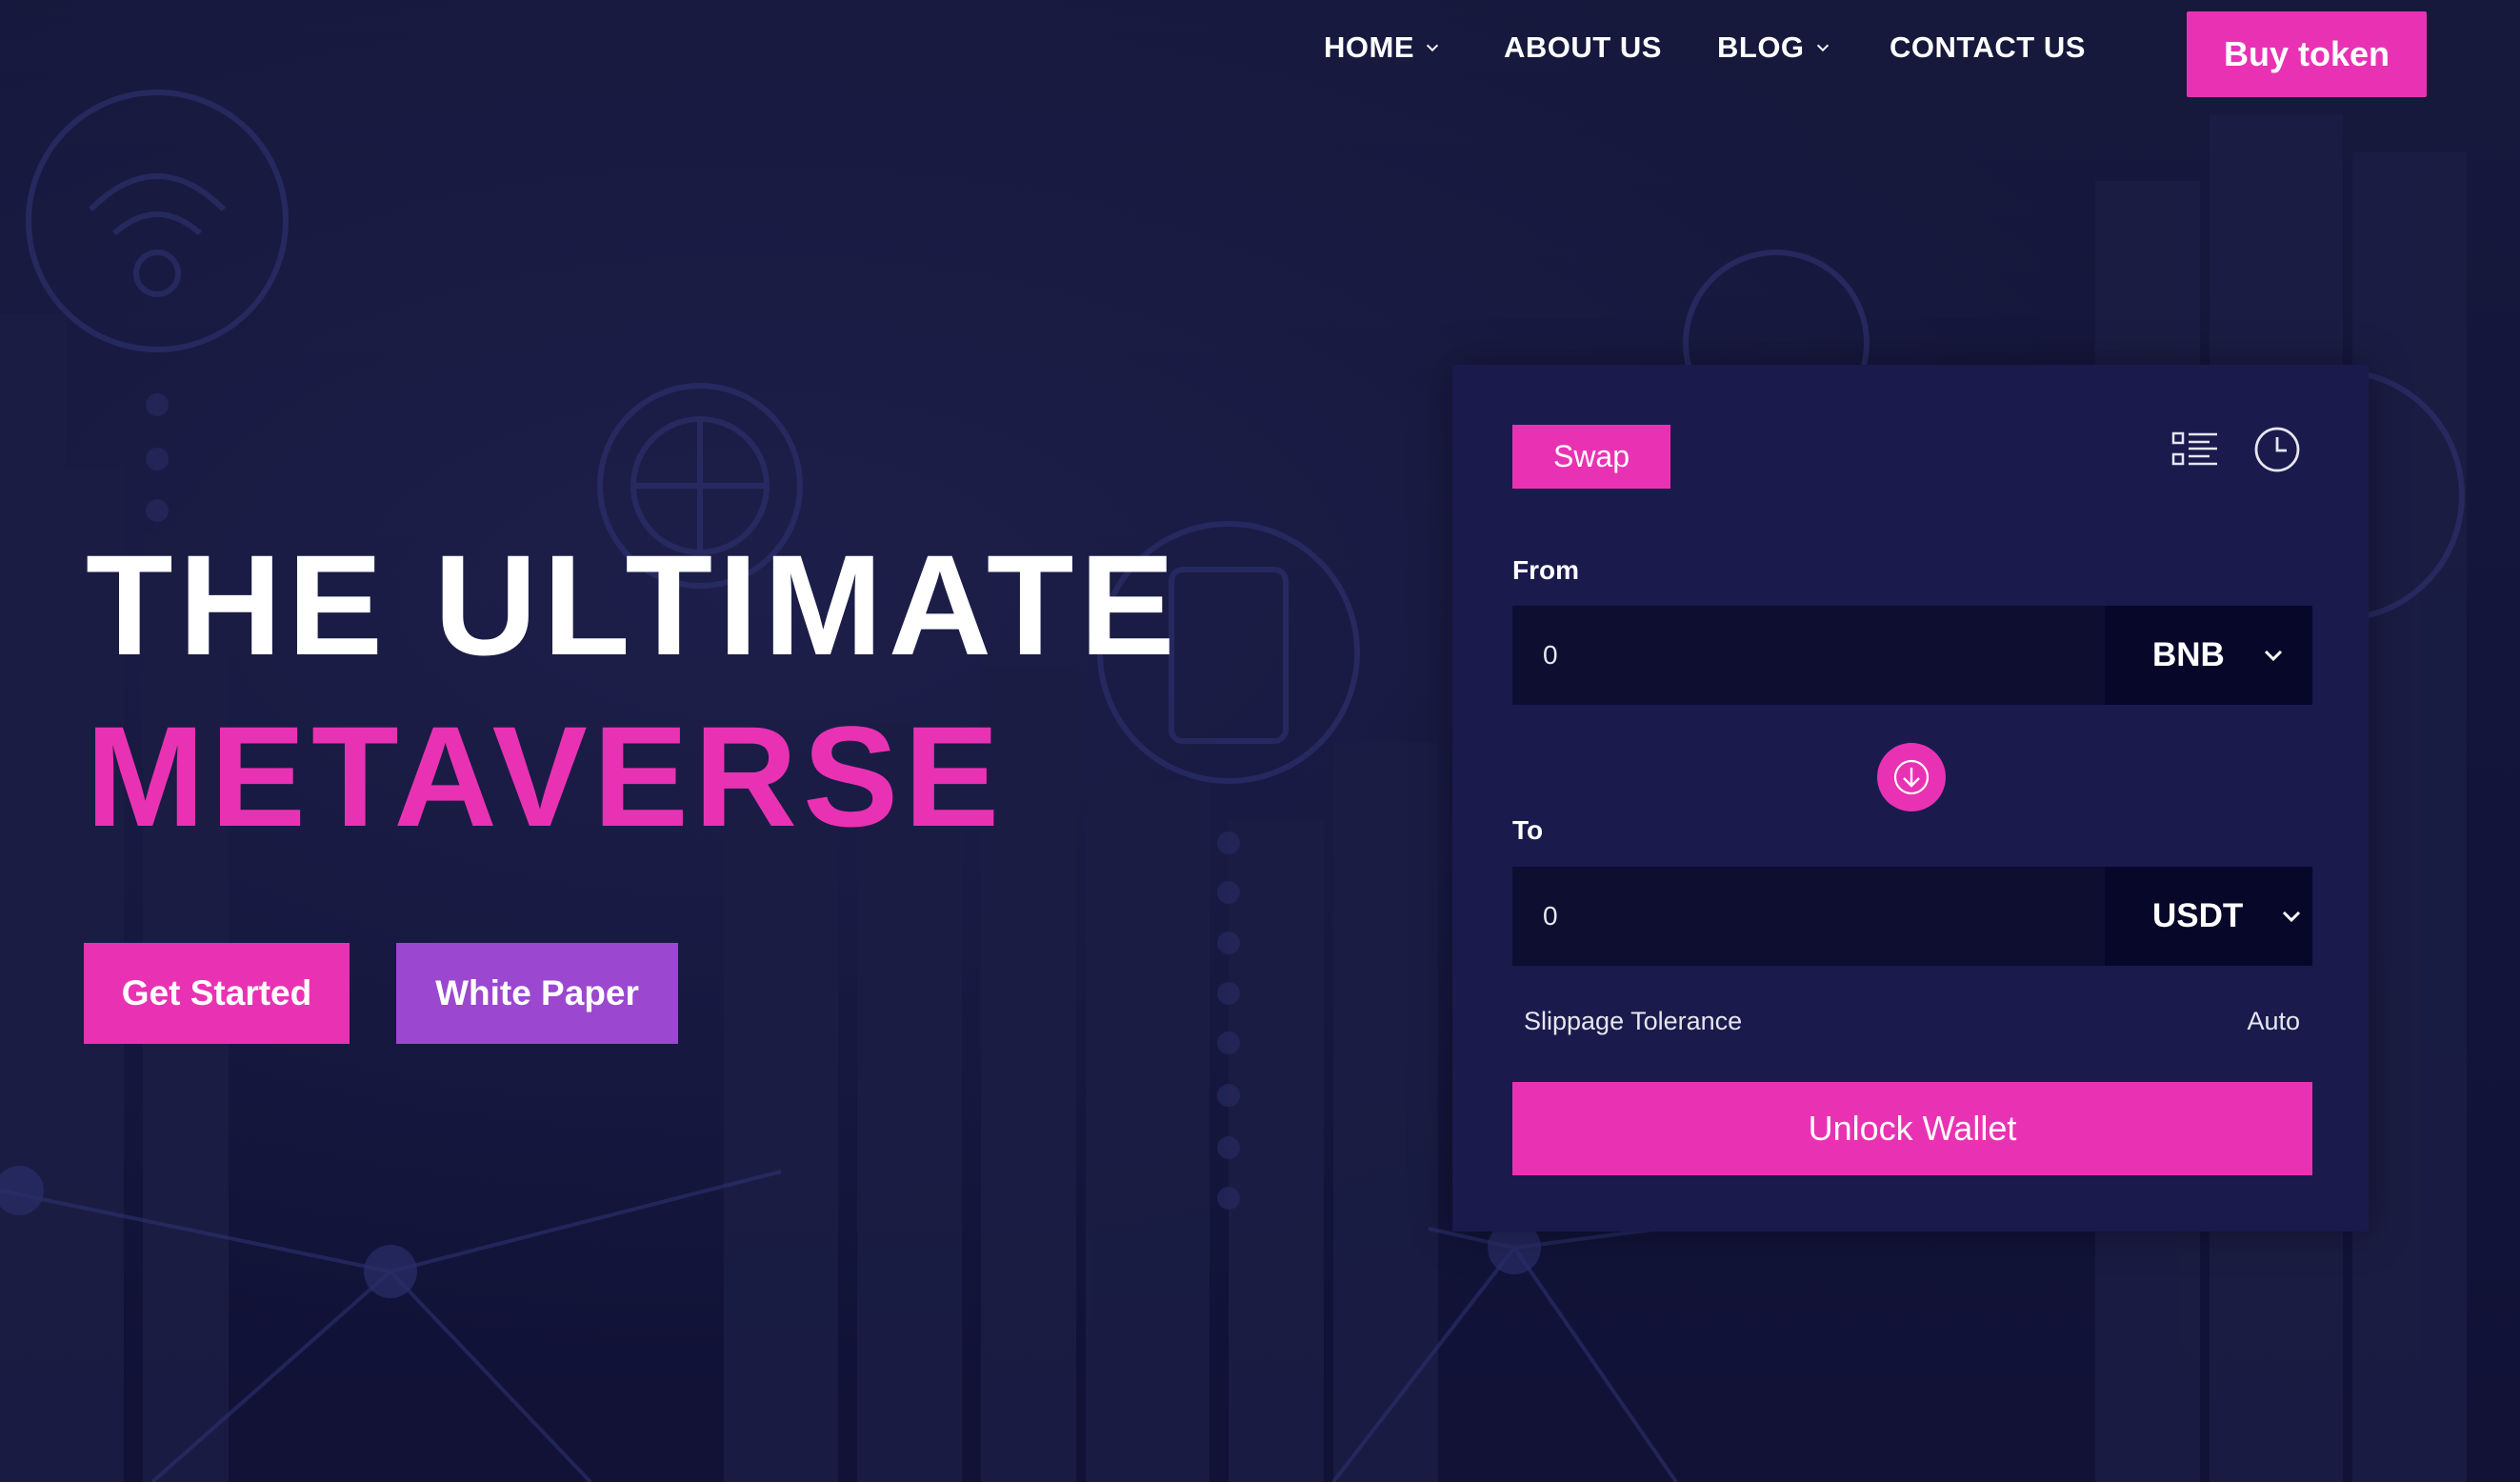  I want to click on white-paper-button: White Paper, so click(537, 993).